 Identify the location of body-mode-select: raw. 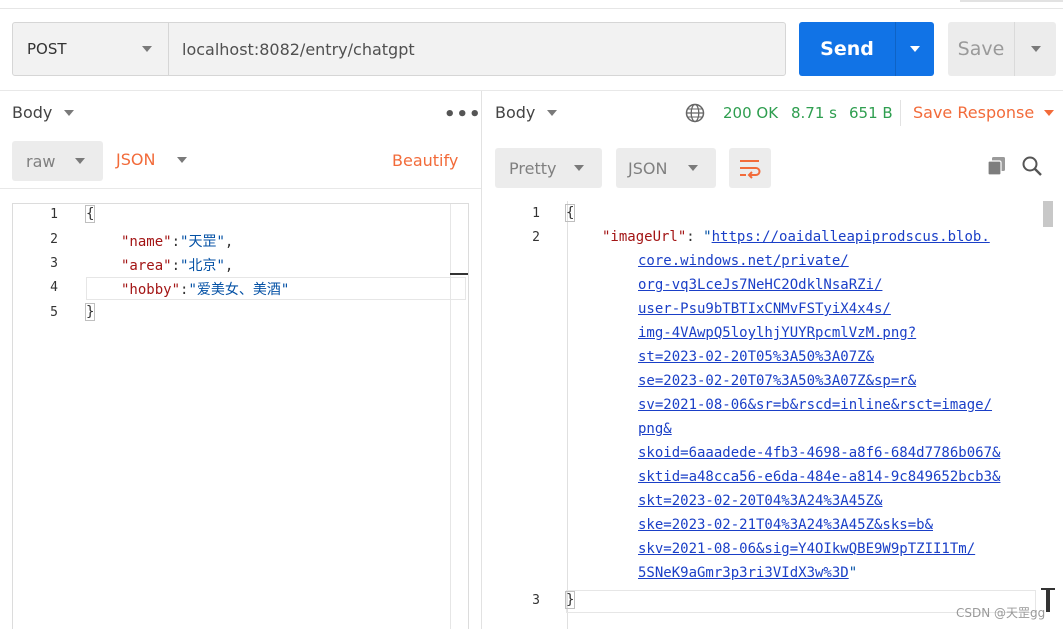
(57, 161).